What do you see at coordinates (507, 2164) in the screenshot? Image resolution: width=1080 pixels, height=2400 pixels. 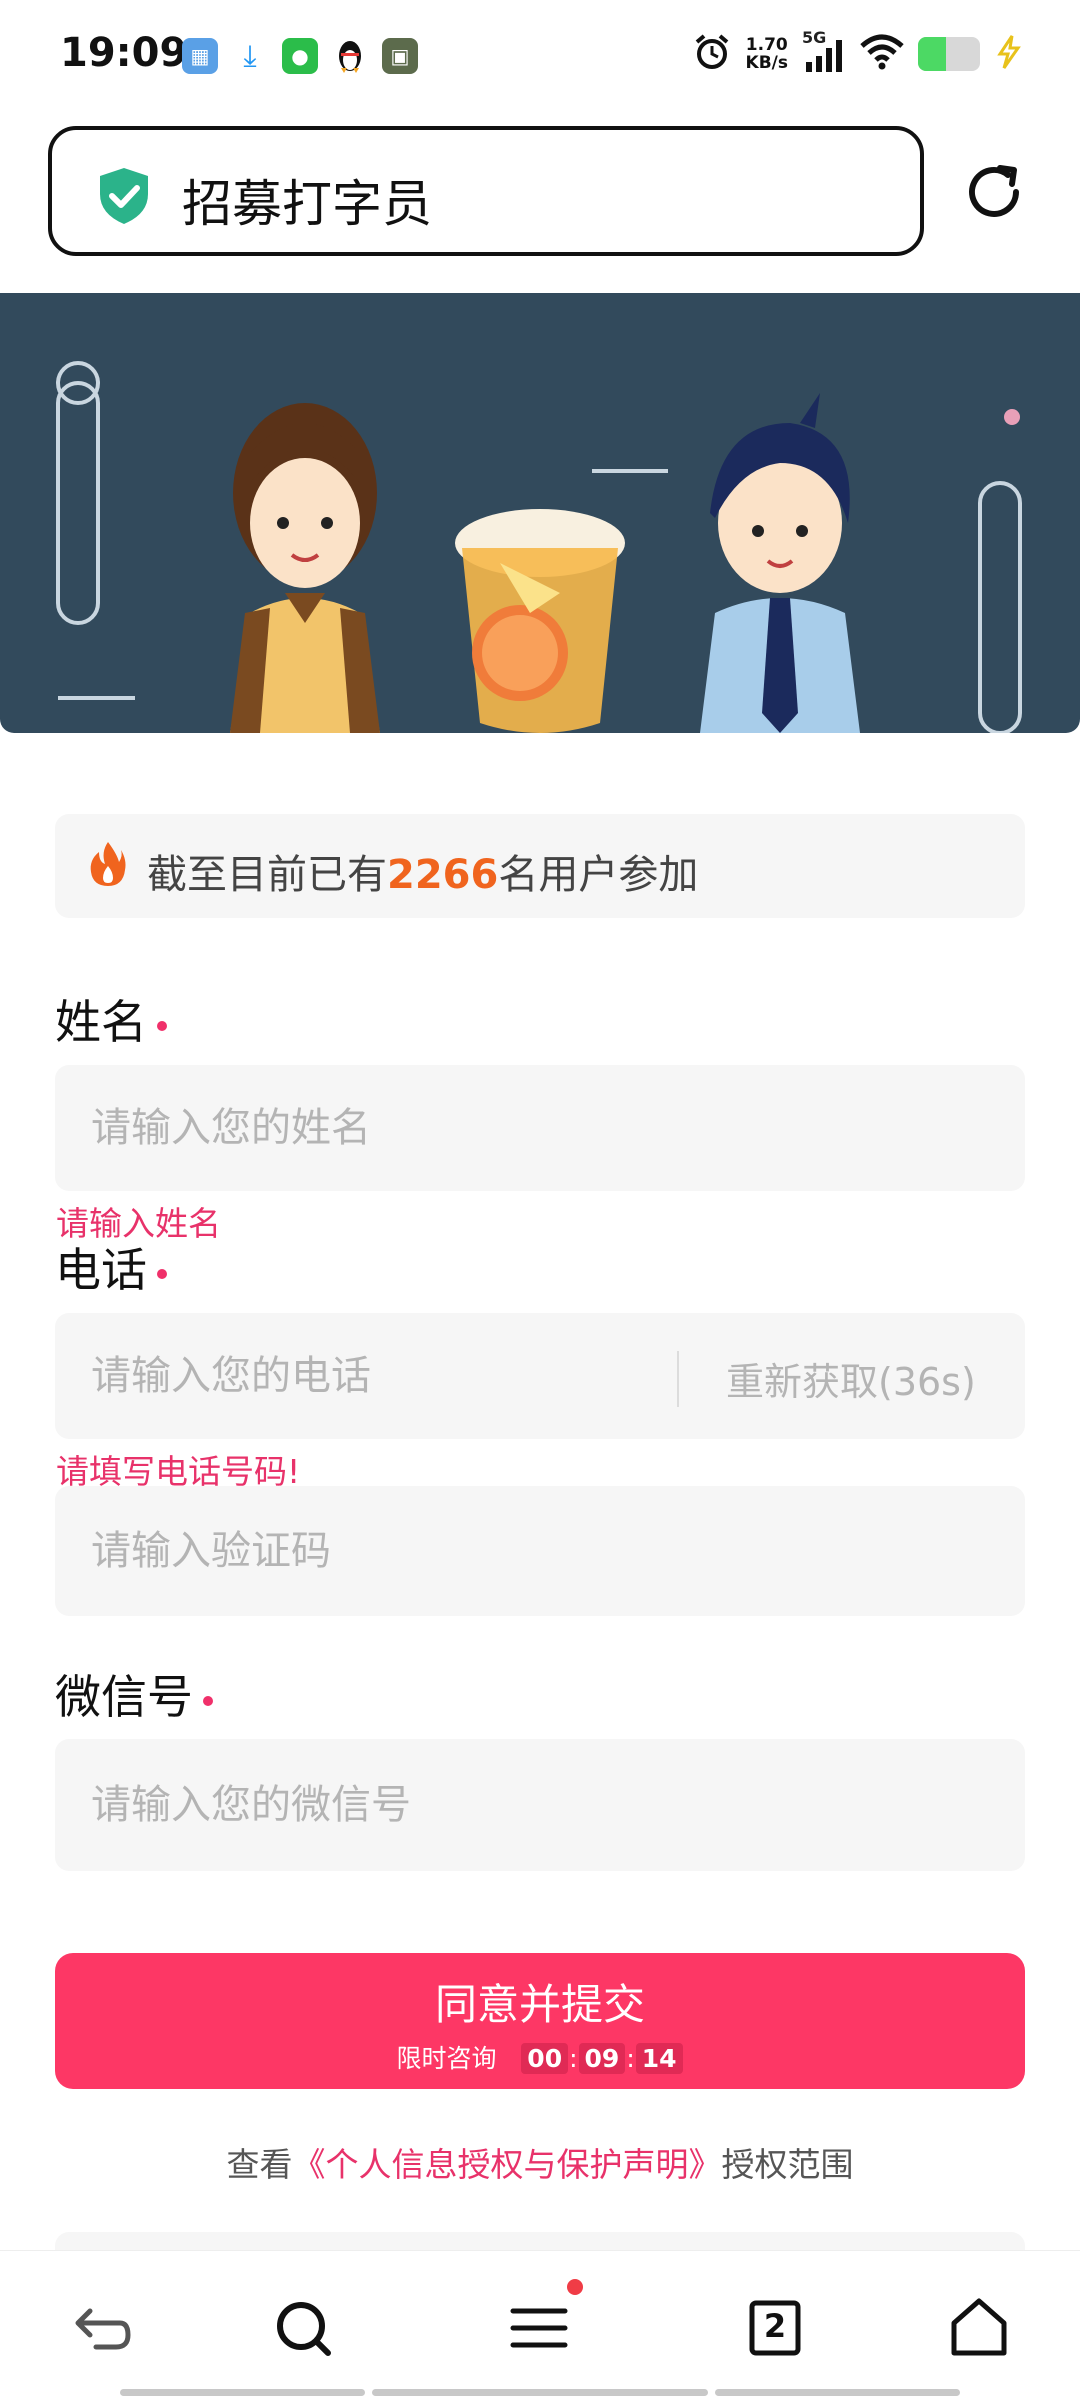 I see `privacy-link: 《个人信息授权与保护声明》` at bounding box center [507, 2164].